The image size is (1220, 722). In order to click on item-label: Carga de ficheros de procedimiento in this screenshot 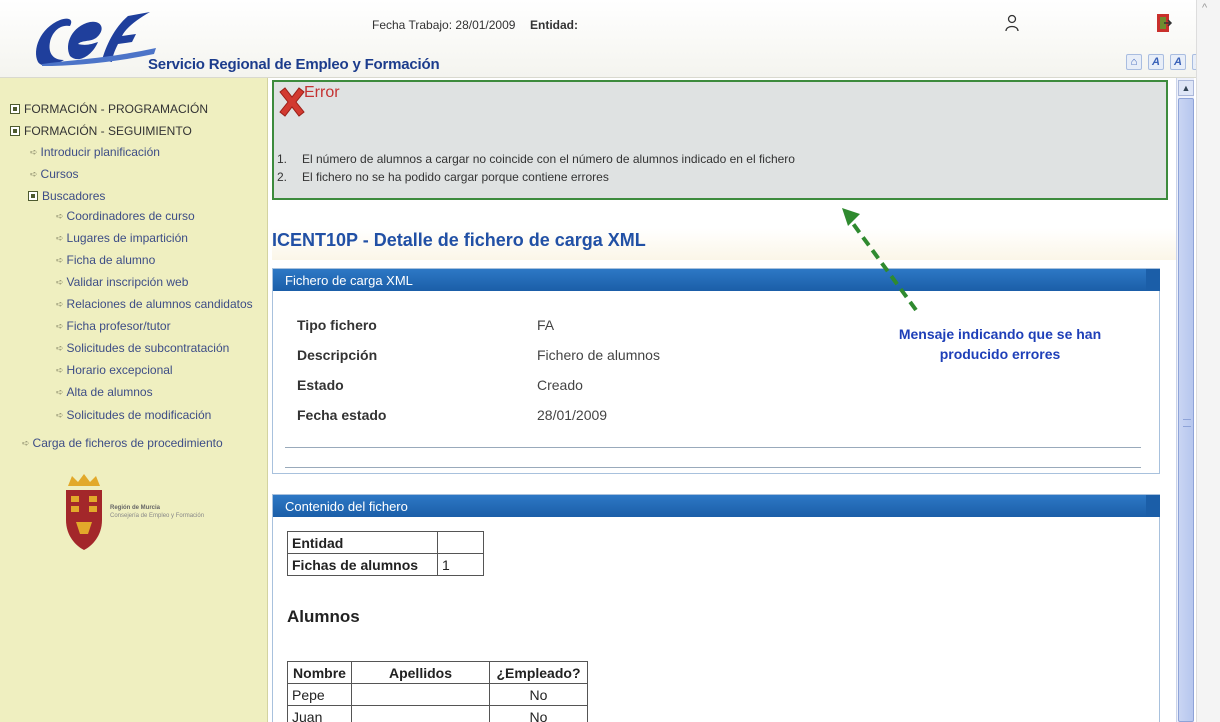, I will do `click(127, 443)`.